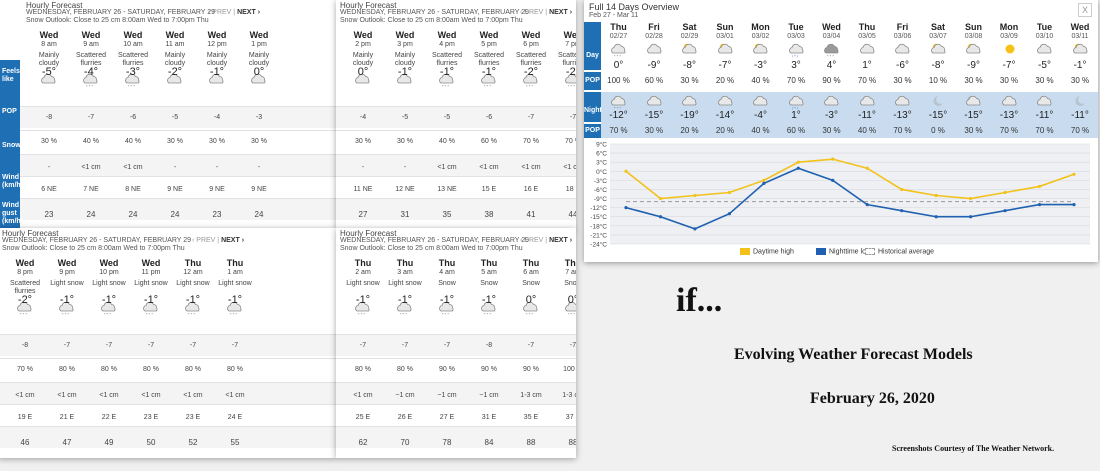 The image size is (1100, 471). I want to click on wind-value: 18 E, so click(570, 189).